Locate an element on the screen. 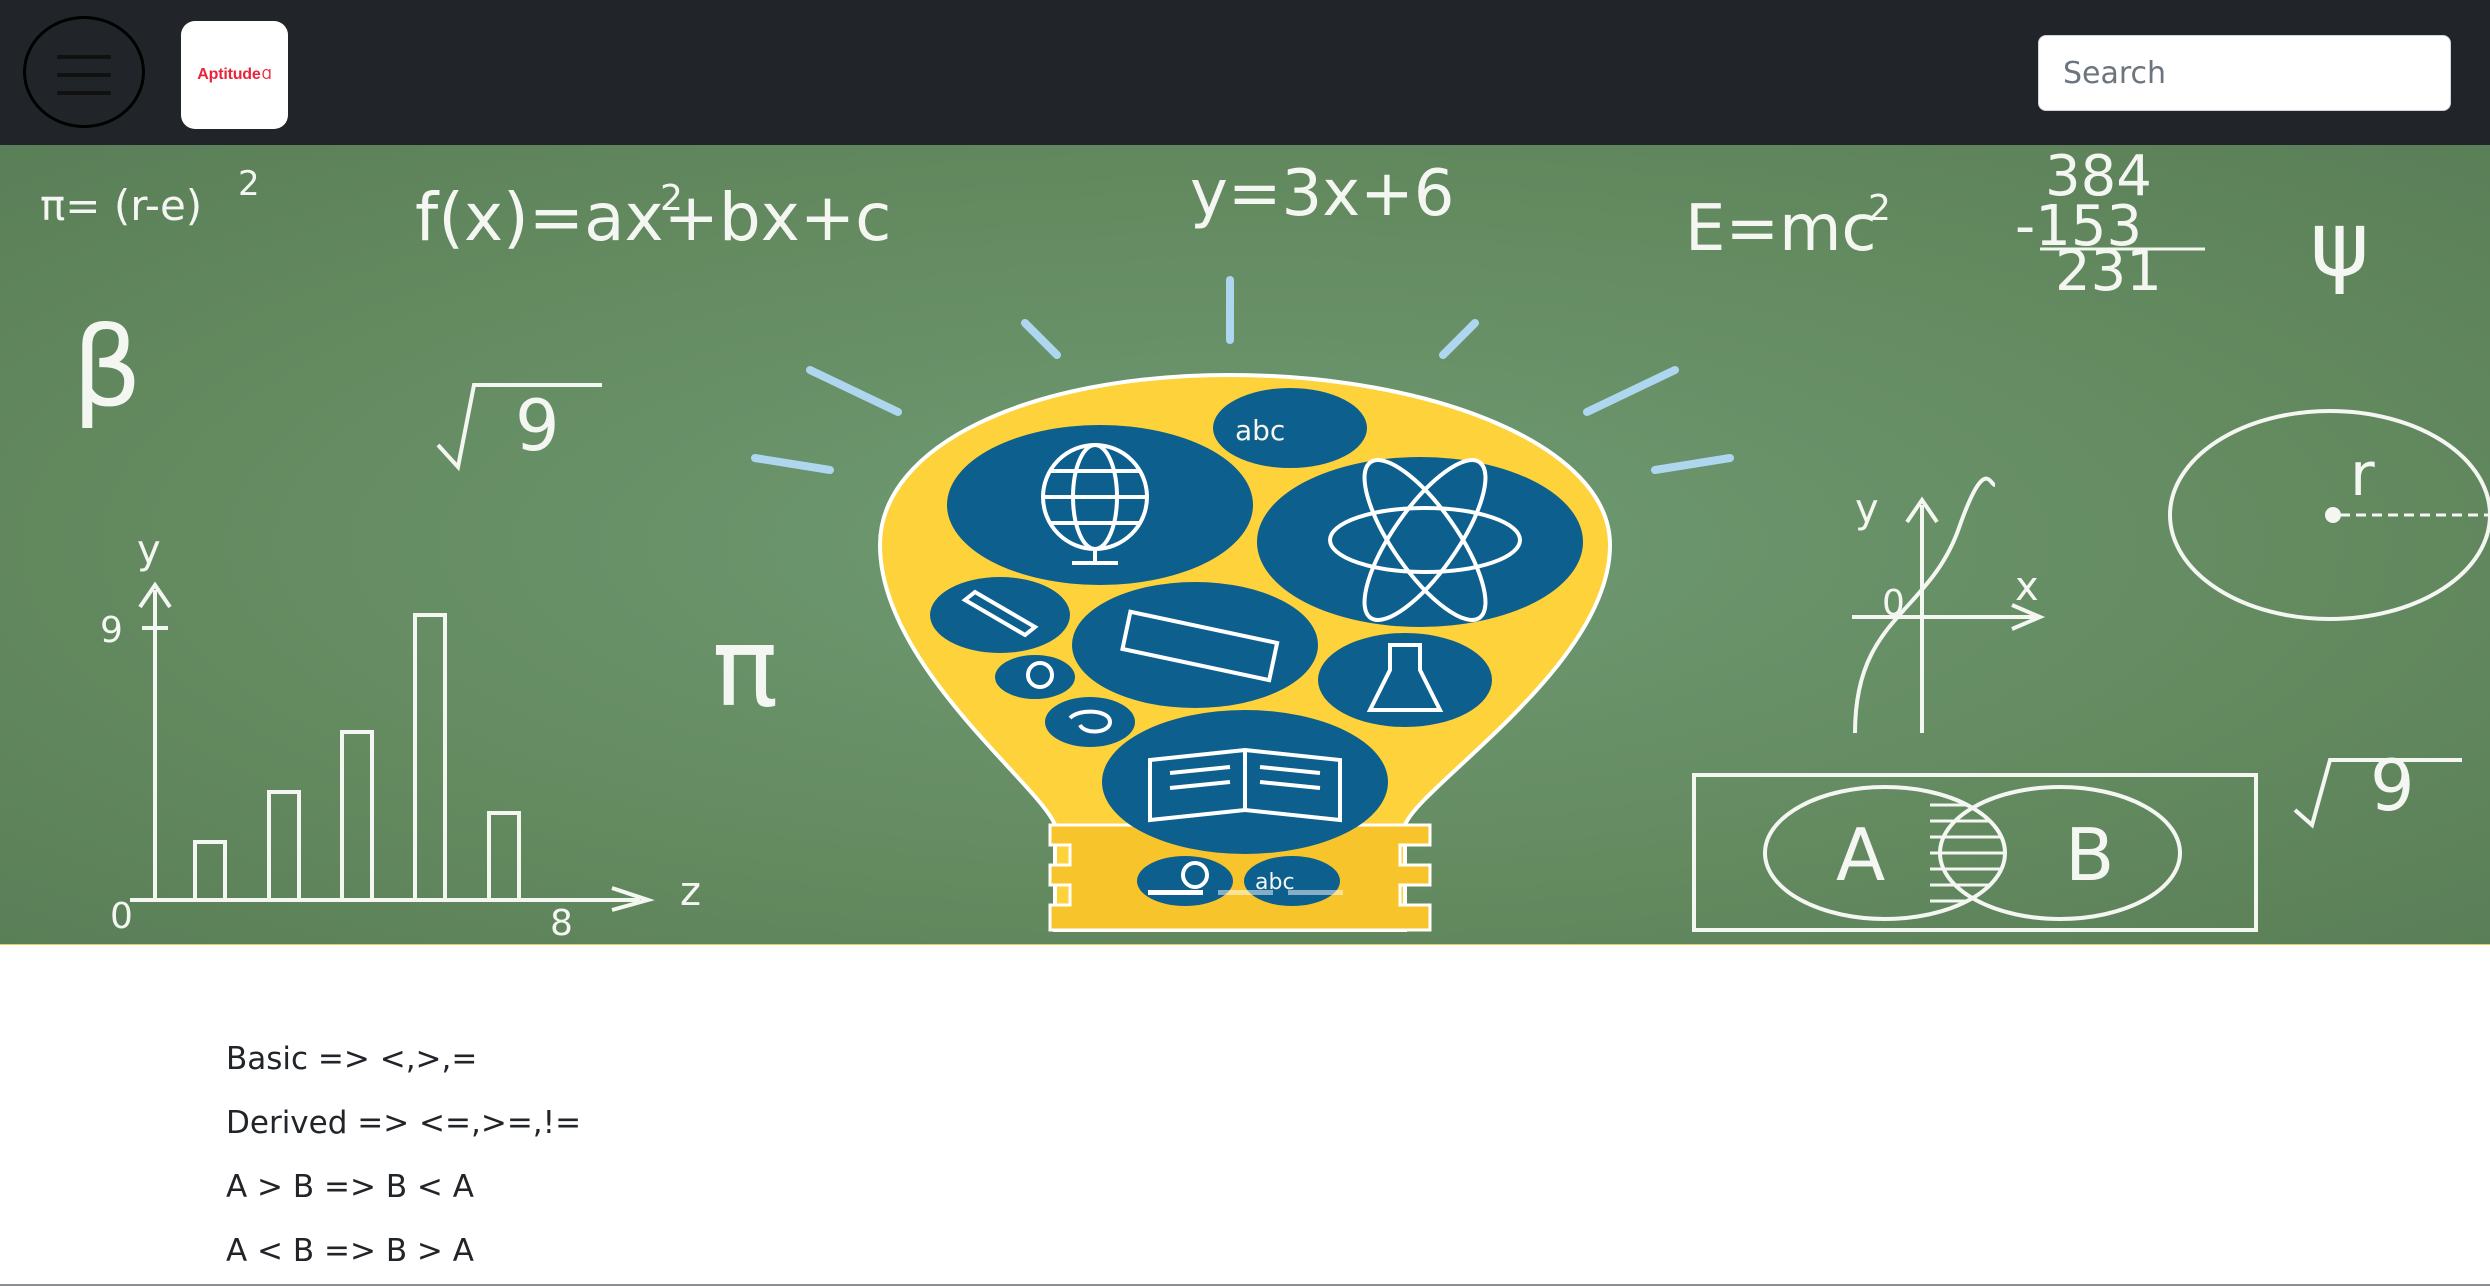  energy-exponent: 2 is located at coordinates (1879, 208).